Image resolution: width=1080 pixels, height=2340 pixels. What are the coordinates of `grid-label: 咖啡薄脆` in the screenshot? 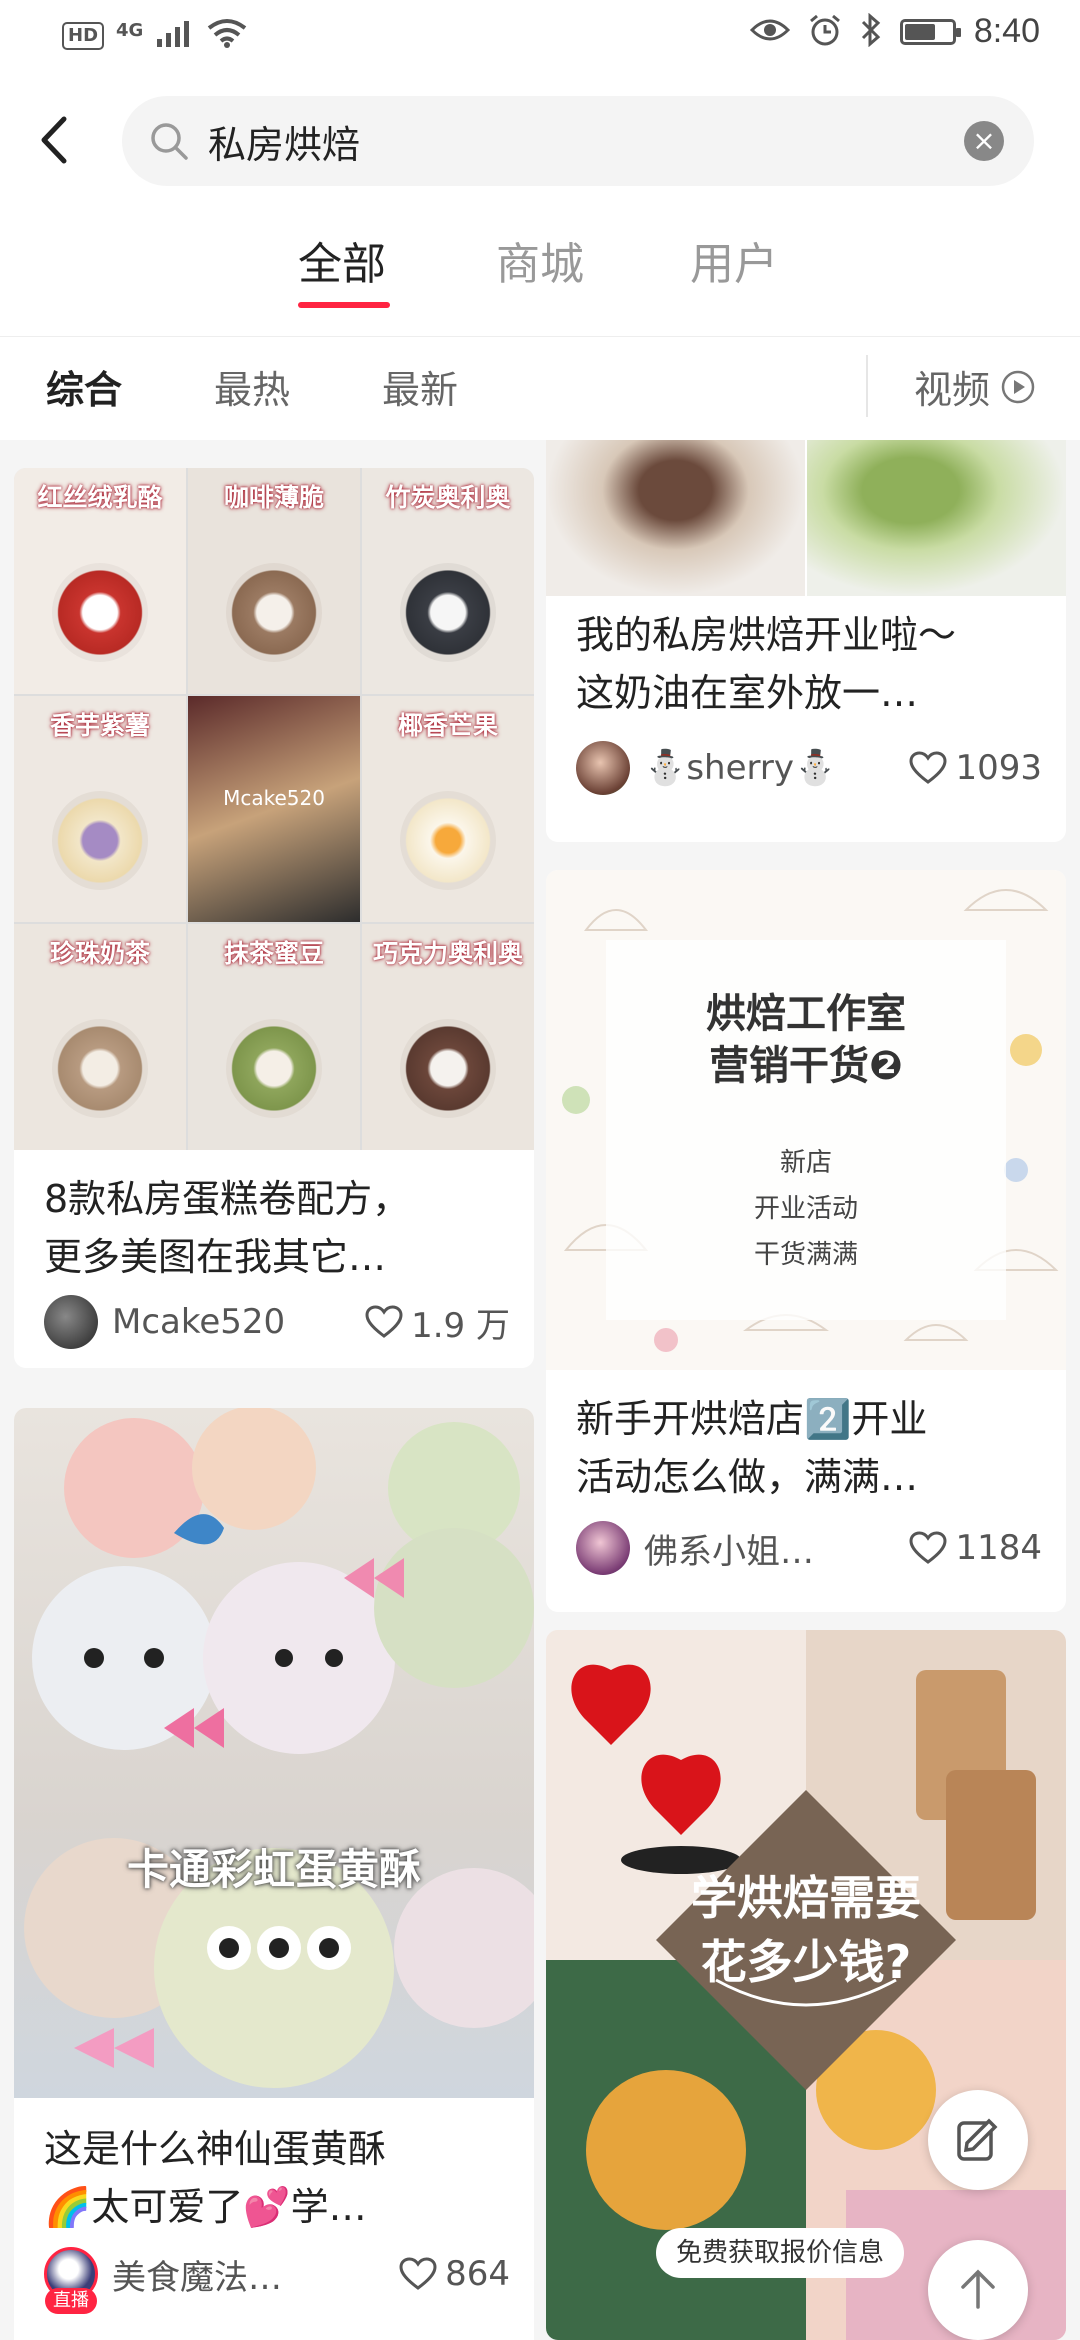 It's located at (273, 497).